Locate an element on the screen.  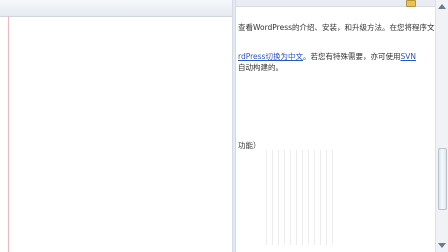
doc-link-chinese: rdPress切换为中文 is located at coordinates (270, 56).